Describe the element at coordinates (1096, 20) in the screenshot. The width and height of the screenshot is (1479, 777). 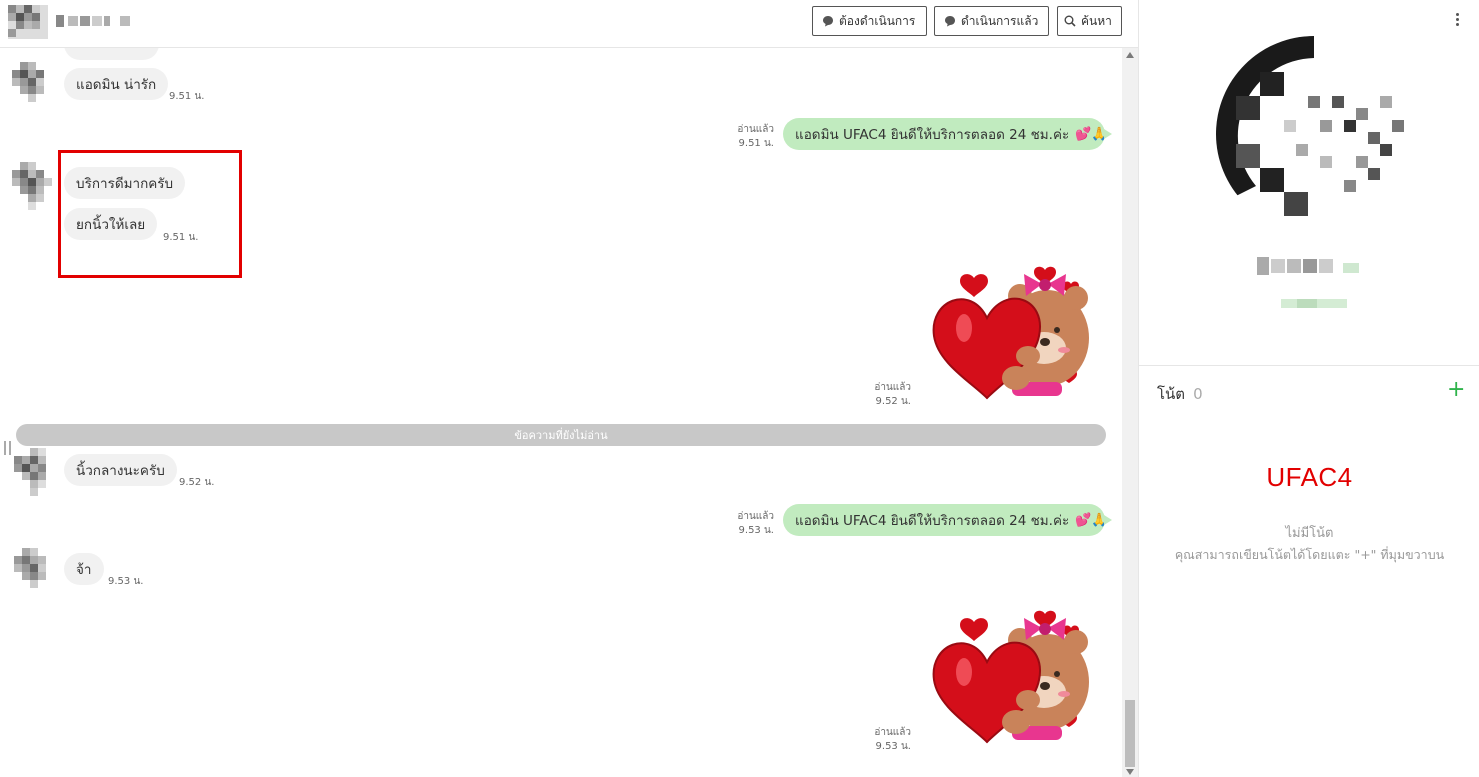
I see `search-label: ค้นหา` at that location.